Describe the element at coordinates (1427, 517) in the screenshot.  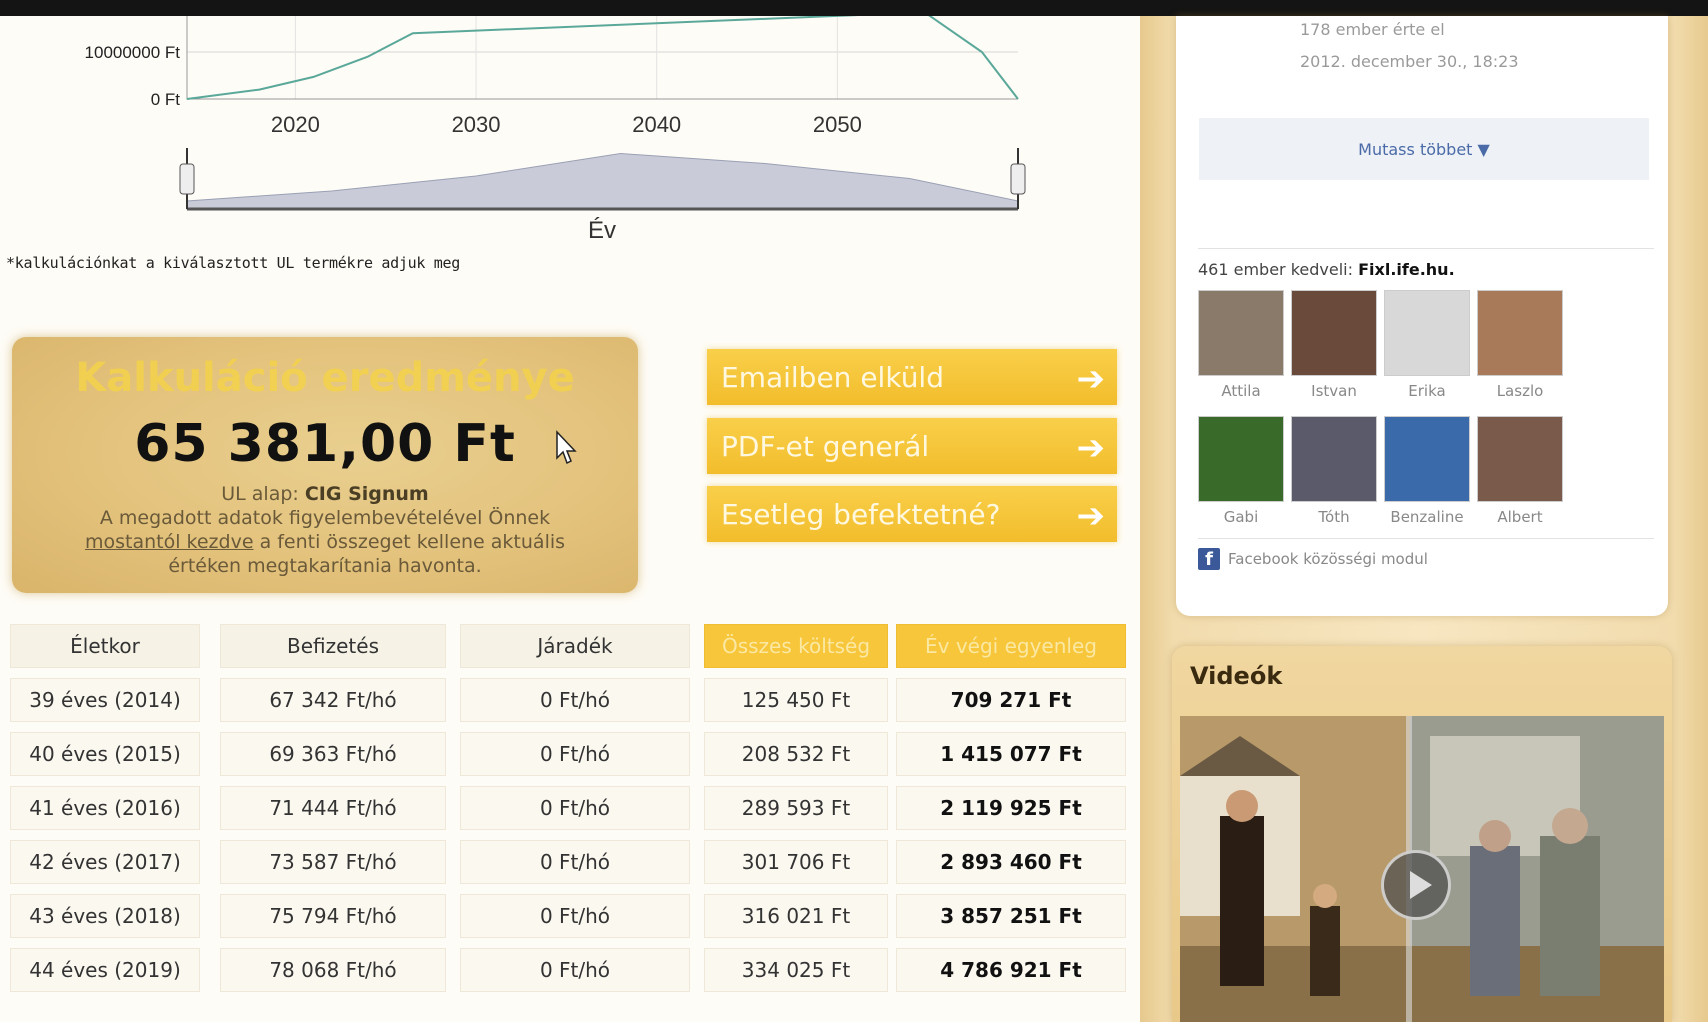
I see `fan-name: Benzaline` at that location.